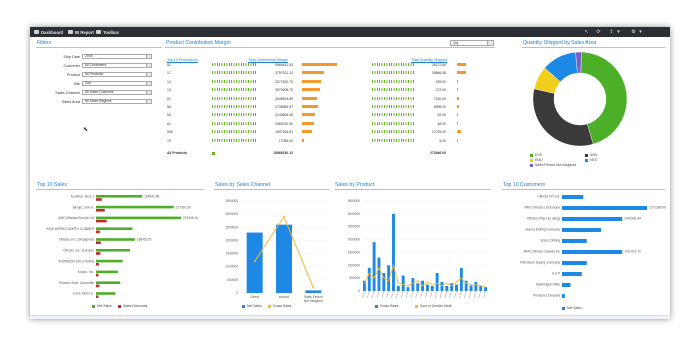 The width and height of the screenshot is (700, 357). What do you see at coordinates (322, 107) in the screenshot?
I see `pcm-row: 56 2738983.97 6598.00` at bounding box center [322, 107].